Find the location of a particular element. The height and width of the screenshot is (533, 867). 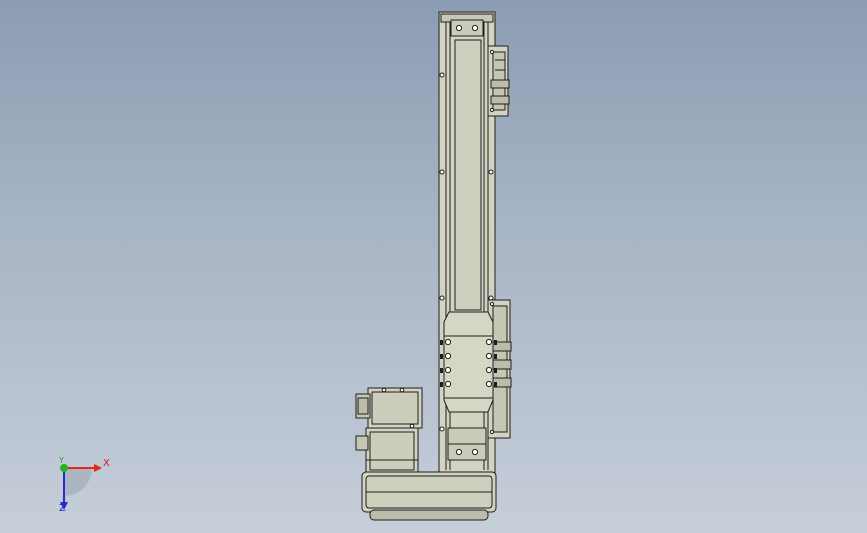

upper-sensor-bracket is located at coordinates (498, 81).